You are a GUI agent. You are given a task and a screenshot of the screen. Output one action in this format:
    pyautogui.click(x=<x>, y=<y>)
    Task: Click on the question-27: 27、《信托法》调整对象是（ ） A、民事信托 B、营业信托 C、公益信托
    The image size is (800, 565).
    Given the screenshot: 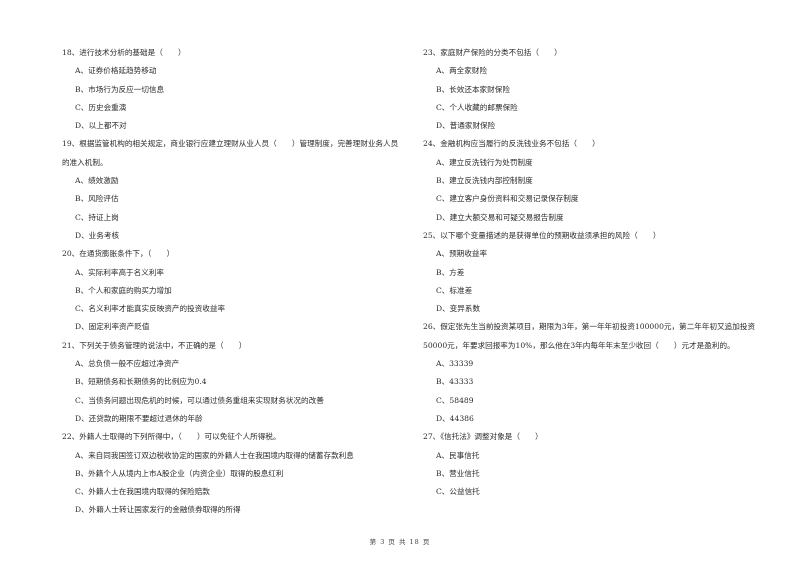 What is the action you would take?
    pyautogui.click(x=593, y=464)
    